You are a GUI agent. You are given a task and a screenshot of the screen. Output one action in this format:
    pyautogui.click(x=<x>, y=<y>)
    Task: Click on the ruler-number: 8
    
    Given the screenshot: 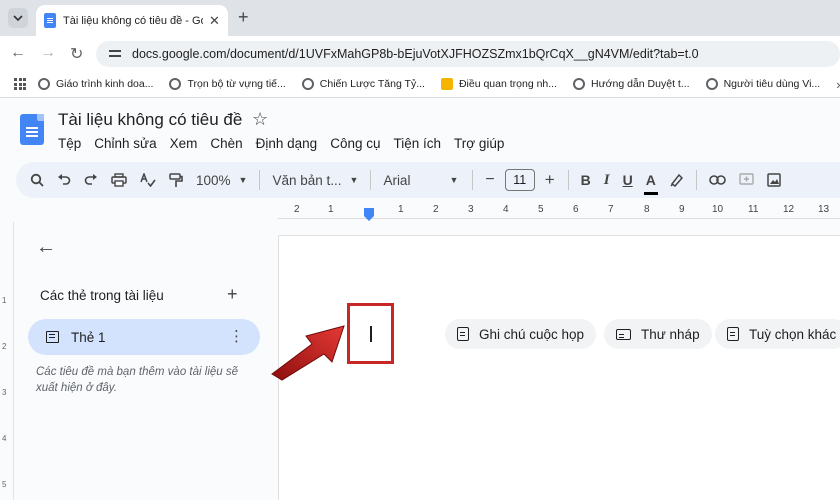 What is the action you would take?
    pyautogui.click(x=647, y=209)
    